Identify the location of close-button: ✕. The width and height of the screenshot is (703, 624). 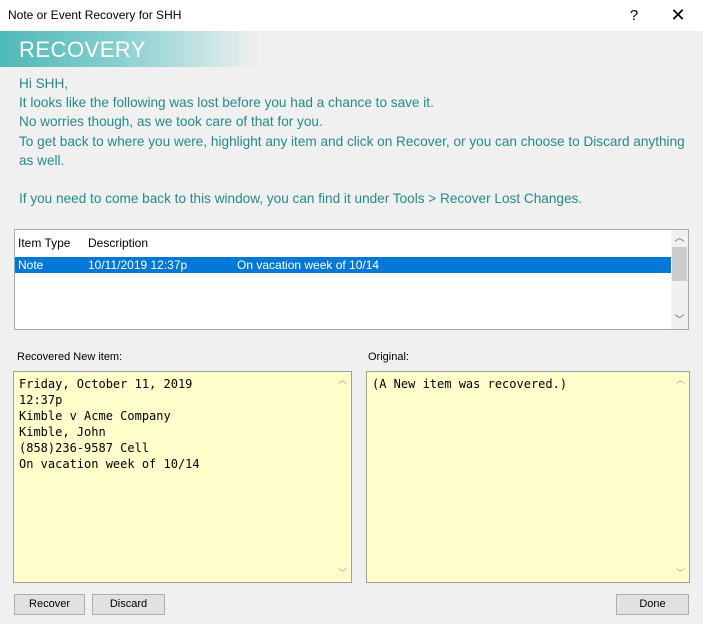
(678, 15).